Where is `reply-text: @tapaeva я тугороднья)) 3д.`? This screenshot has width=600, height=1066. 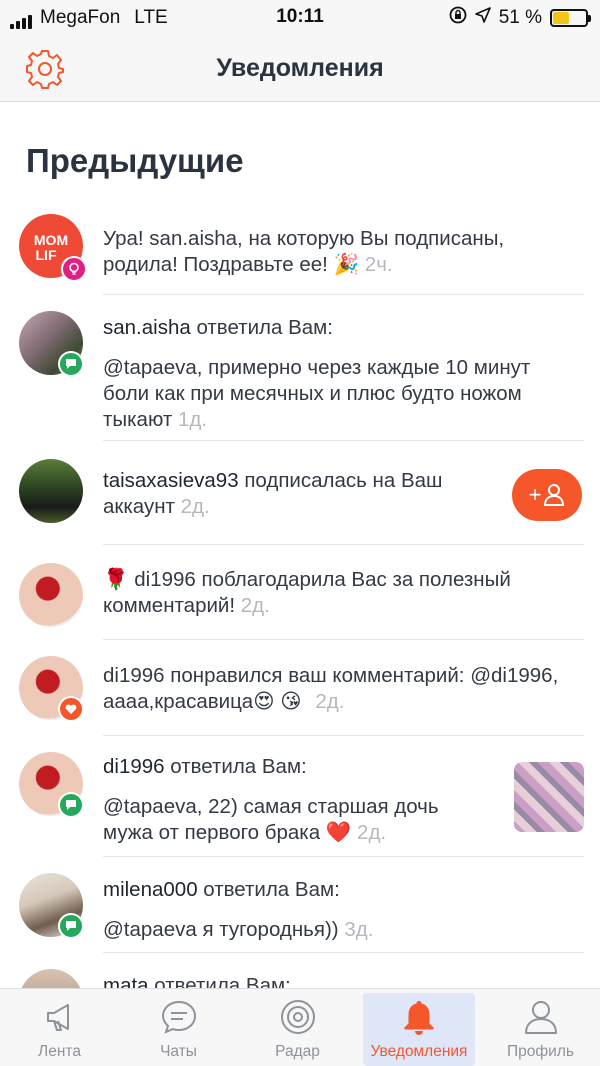 reply-text: @tapaeva я тугороднья)) 3д. is located at coordinates (342, 930).